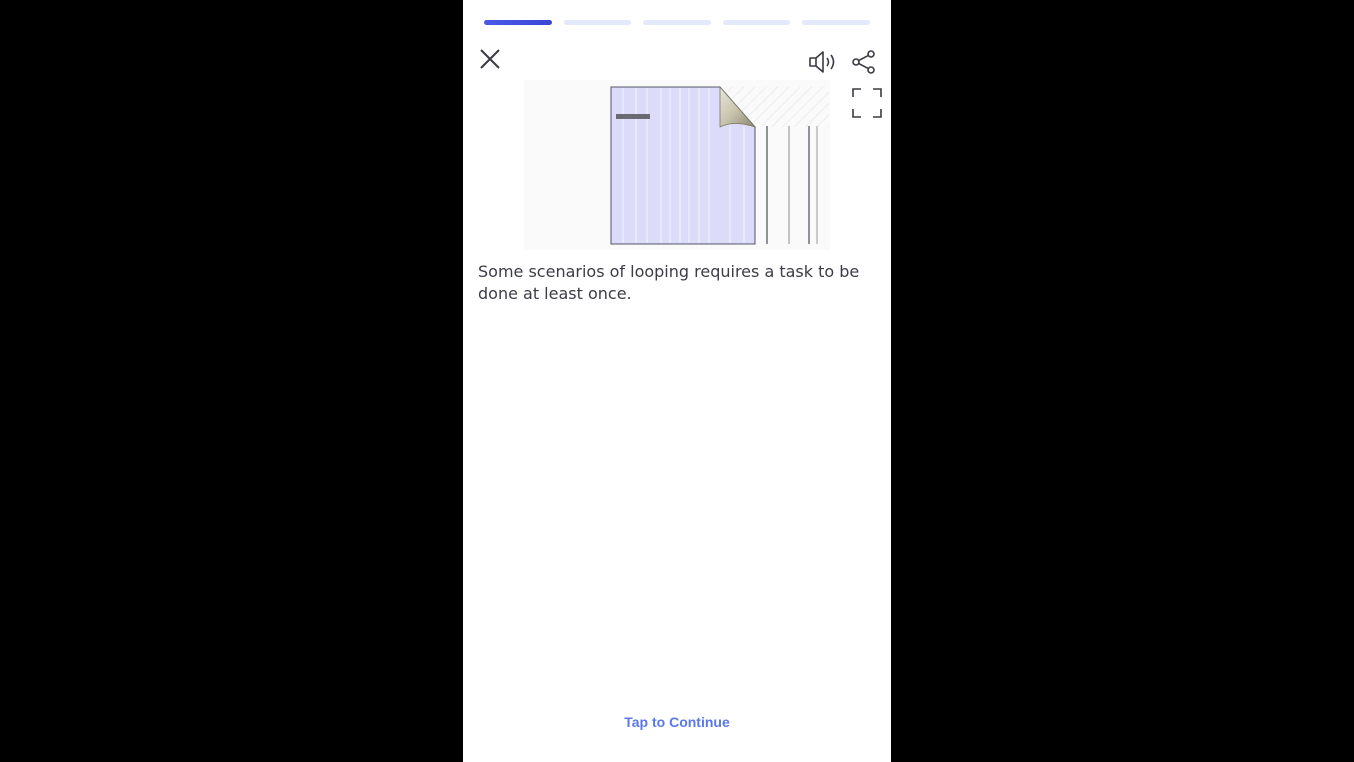 The height and width of the screenshot is (762, 1354). I want to click on progress-bar, so click(677, 23).